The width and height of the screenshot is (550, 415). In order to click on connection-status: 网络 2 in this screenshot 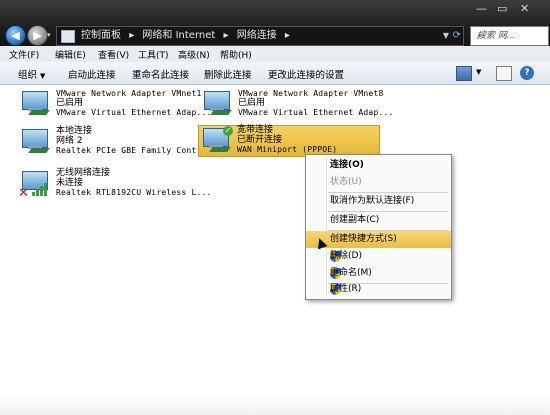, I will do `click(69, 140)`.